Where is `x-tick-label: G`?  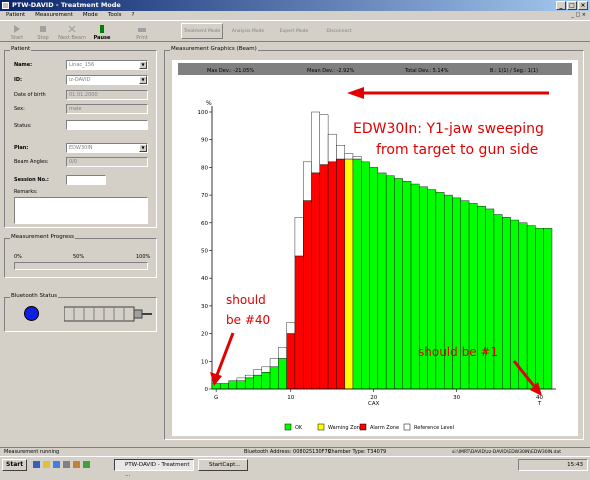
x-tick-label: G is located at coordinates (216, 398).